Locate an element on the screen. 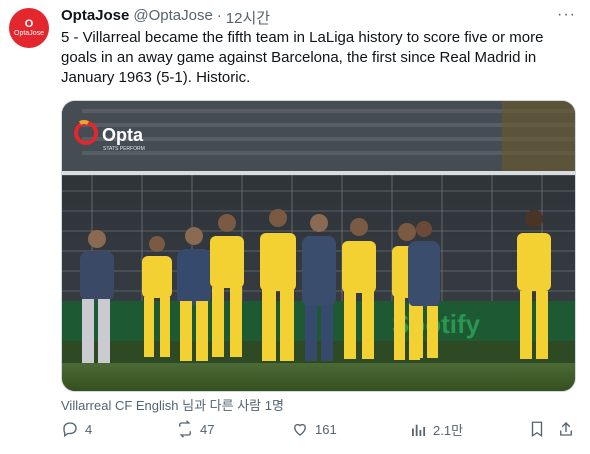 Image resolution: width=590 pixels, height=454 pixels. bookmark-icon is located at coordinates (537, 429).